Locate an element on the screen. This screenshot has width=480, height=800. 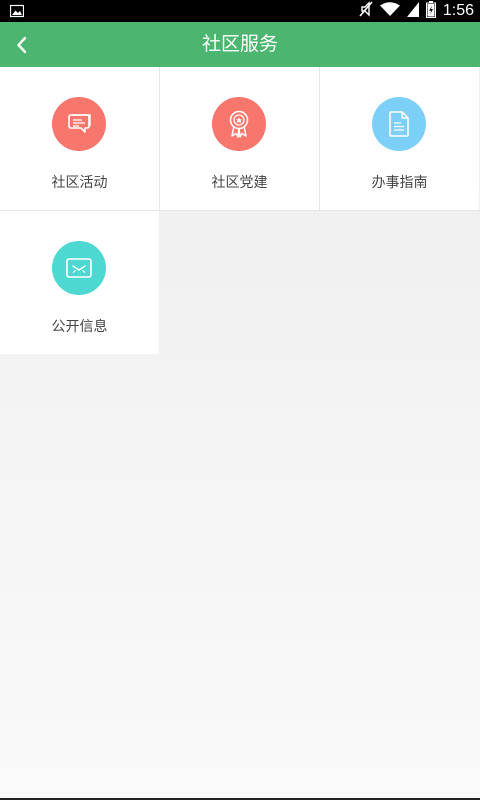
service-party-building: 社区党建 is located at coordinates (239, 138).